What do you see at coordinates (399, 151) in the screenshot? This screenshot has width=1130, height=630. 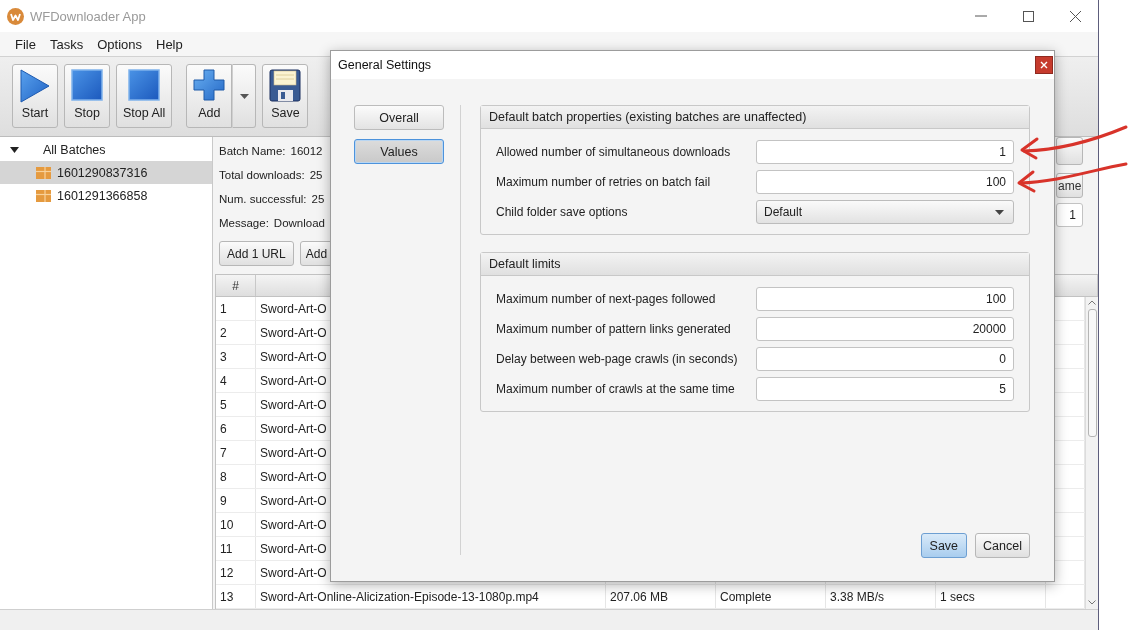 I see `nav-button: Values` at bounding box center [399, 151].